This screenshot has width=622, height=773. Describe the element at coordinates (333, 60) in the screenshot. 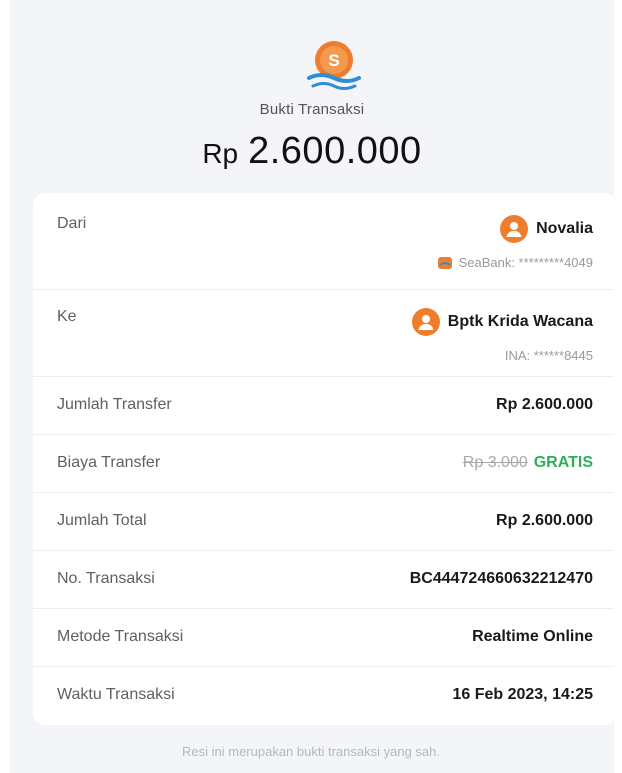

I see `logo-letter: S` at that location.